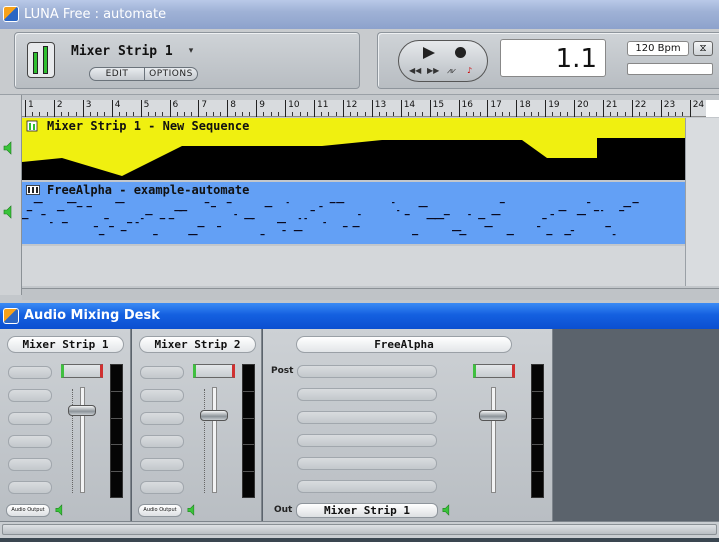 The height and width of the screenshot is (542, 719). I want to click on scroll-thumb, so click(359, 529).